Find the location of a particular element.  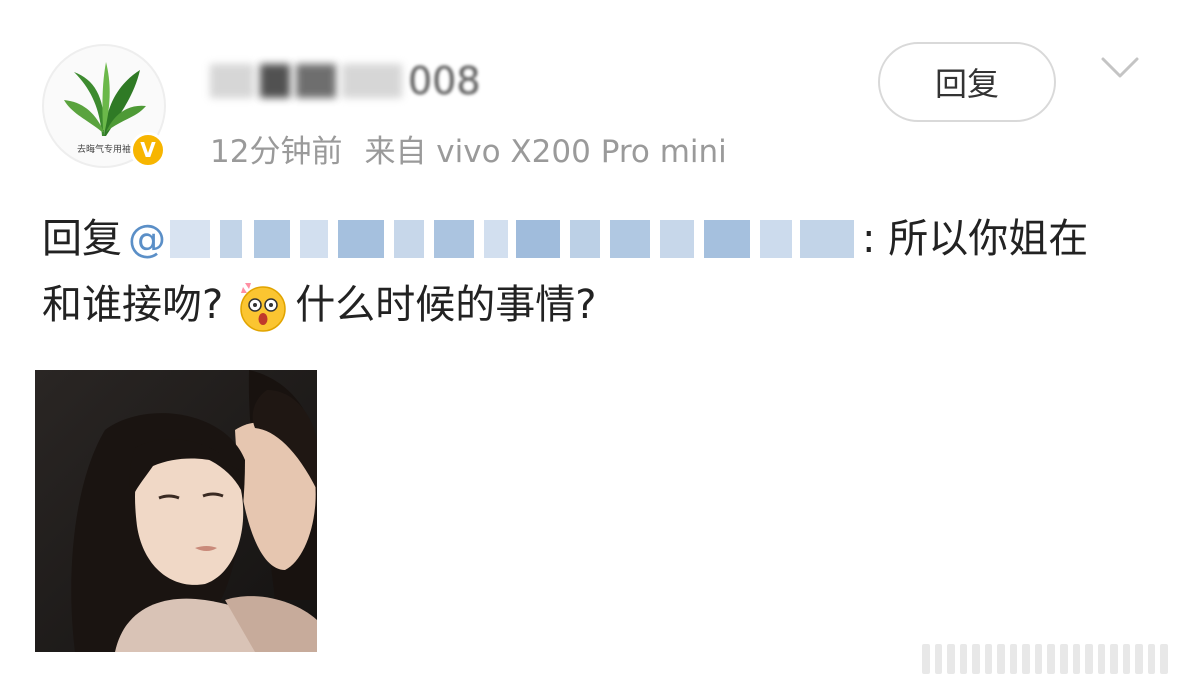

content-line-1-text: : 所以你姐在 is located at coordinates (975, 239).